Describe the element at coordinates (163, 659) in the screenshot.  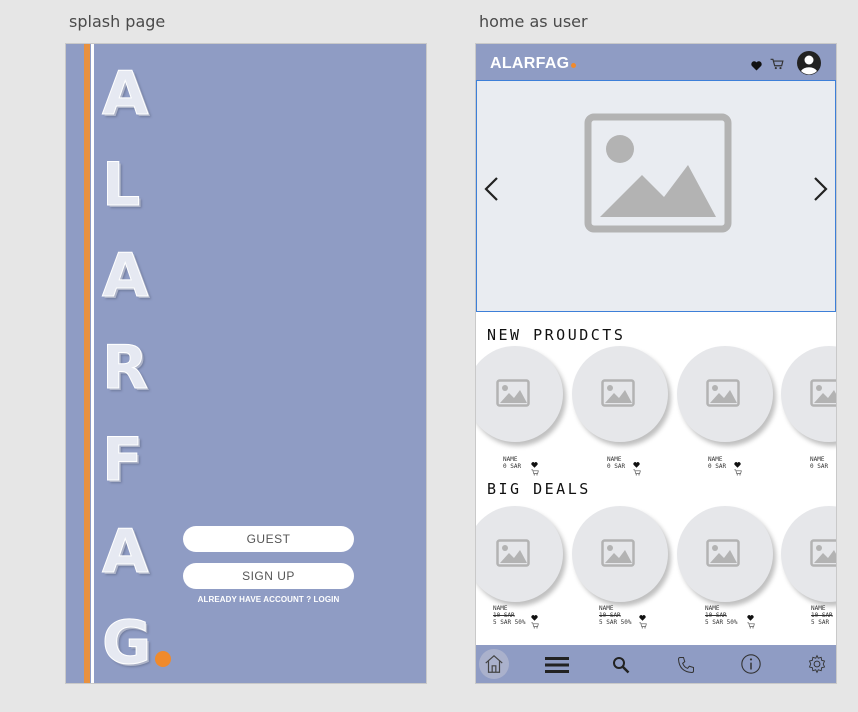
I see `logo-dot` at that location.